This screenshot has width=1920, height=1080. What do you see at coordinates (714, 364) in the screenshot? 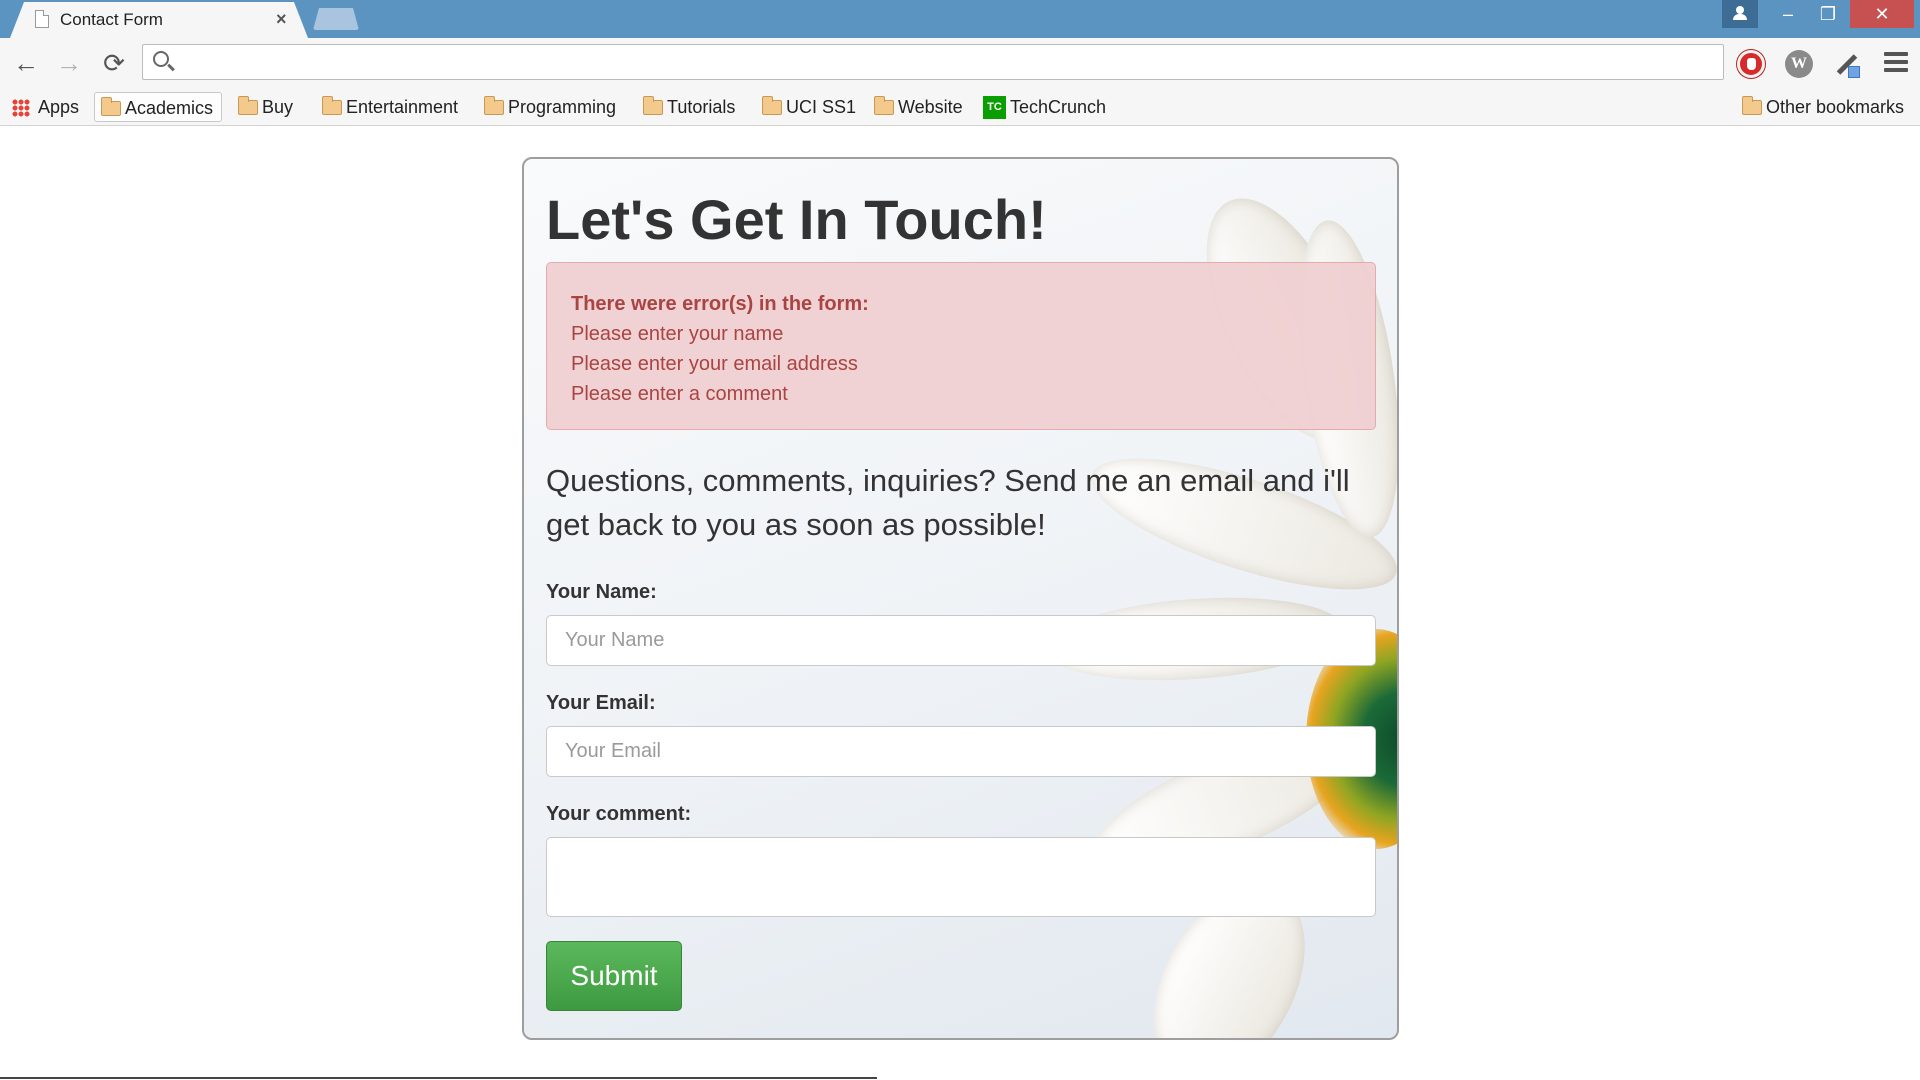
I see `error-message: Please enter your email address` at bounding box center [714, 364].